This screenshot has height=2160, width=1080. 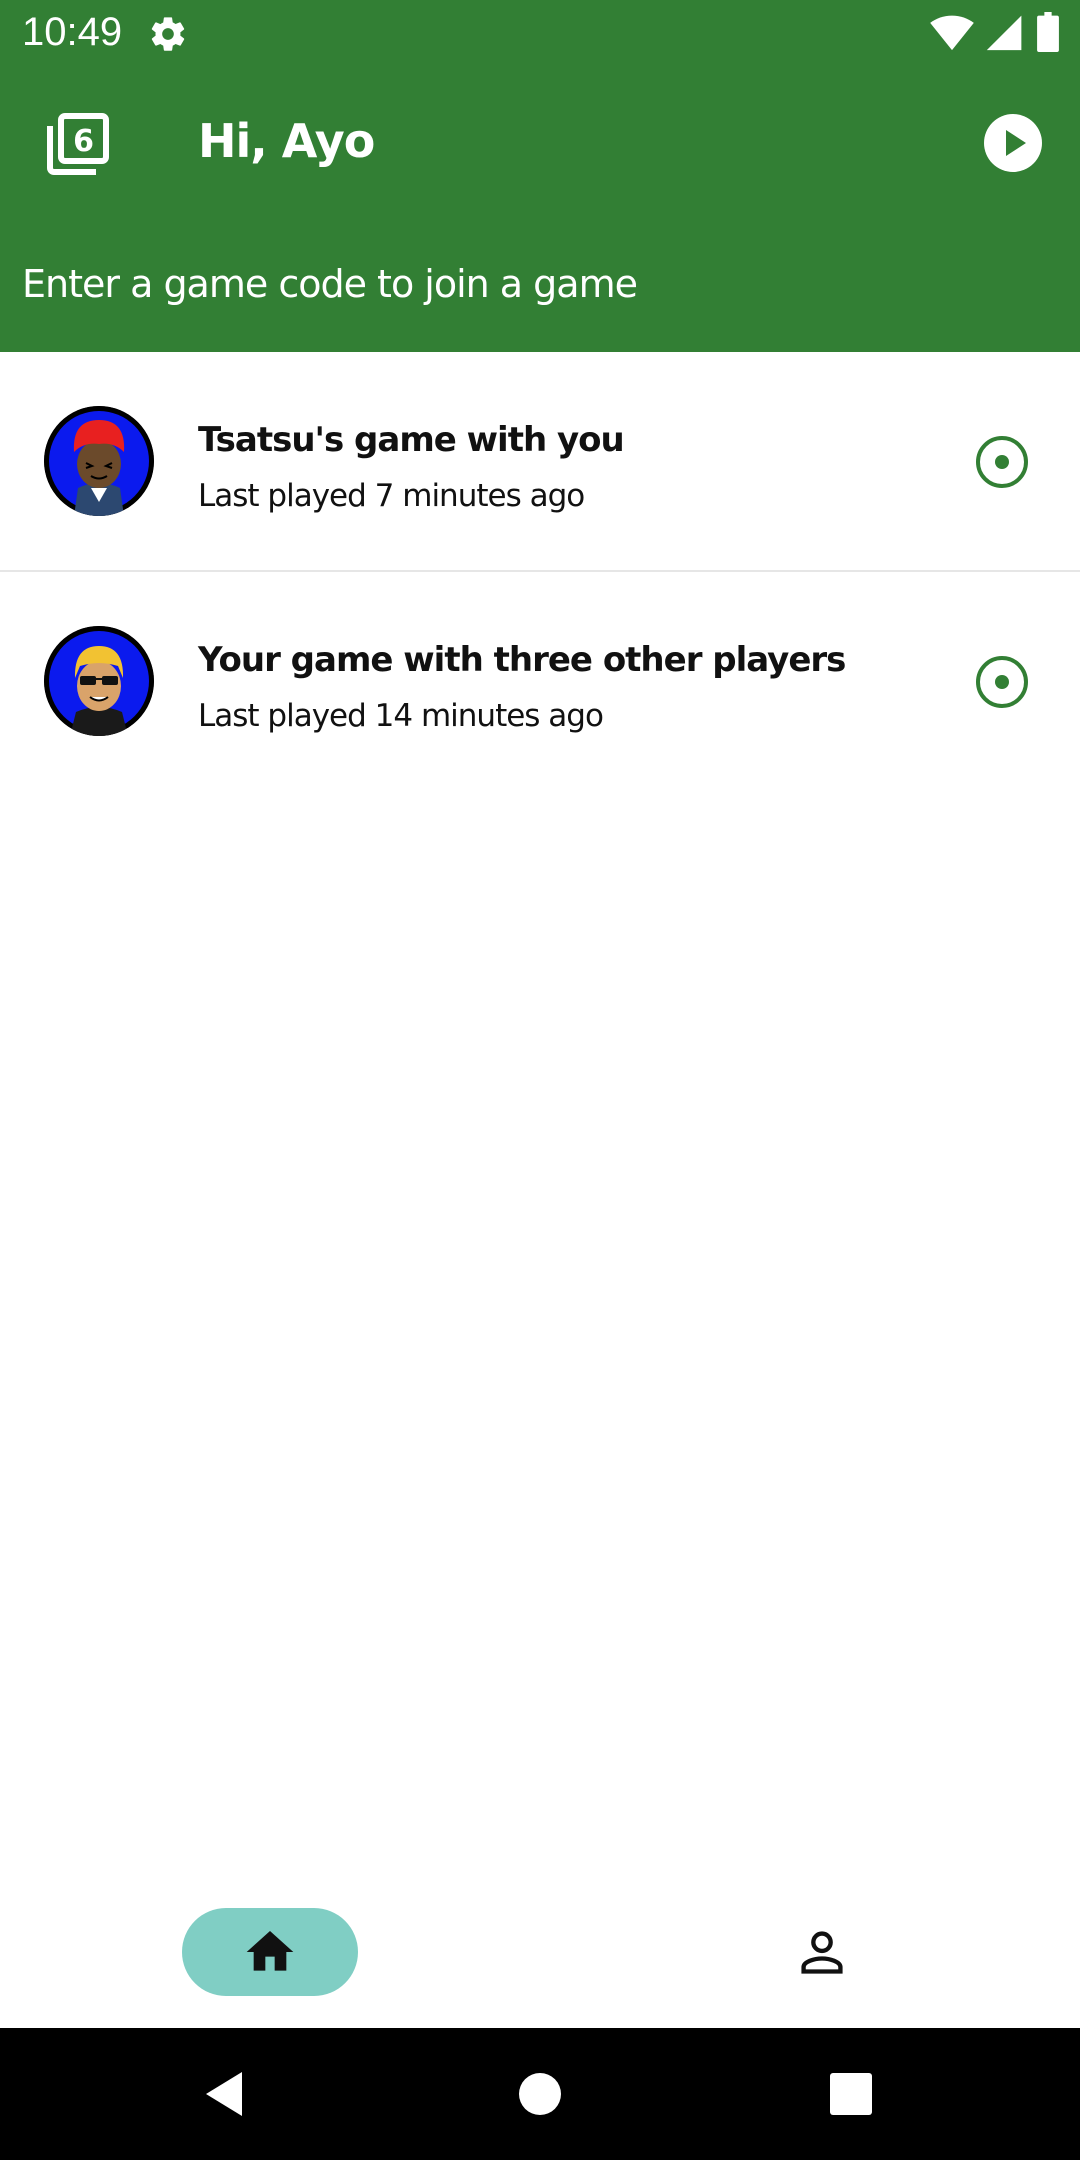 What do you see at coordinates (1013, 143) in the screenshot?
I see `play-icon` at bounding box center [1013, 143].